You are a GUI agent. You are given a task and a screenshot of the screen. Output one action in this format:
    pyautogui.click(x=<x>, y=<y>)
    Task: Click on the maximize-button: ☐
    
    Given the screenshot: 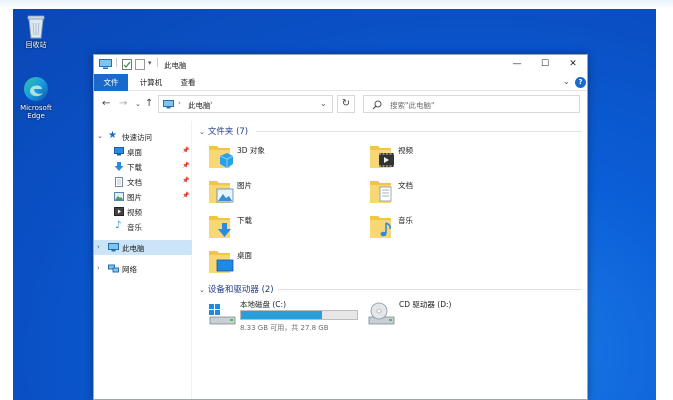 What is the action you would take?
    pyautogui.click(x=545, y=64)
    